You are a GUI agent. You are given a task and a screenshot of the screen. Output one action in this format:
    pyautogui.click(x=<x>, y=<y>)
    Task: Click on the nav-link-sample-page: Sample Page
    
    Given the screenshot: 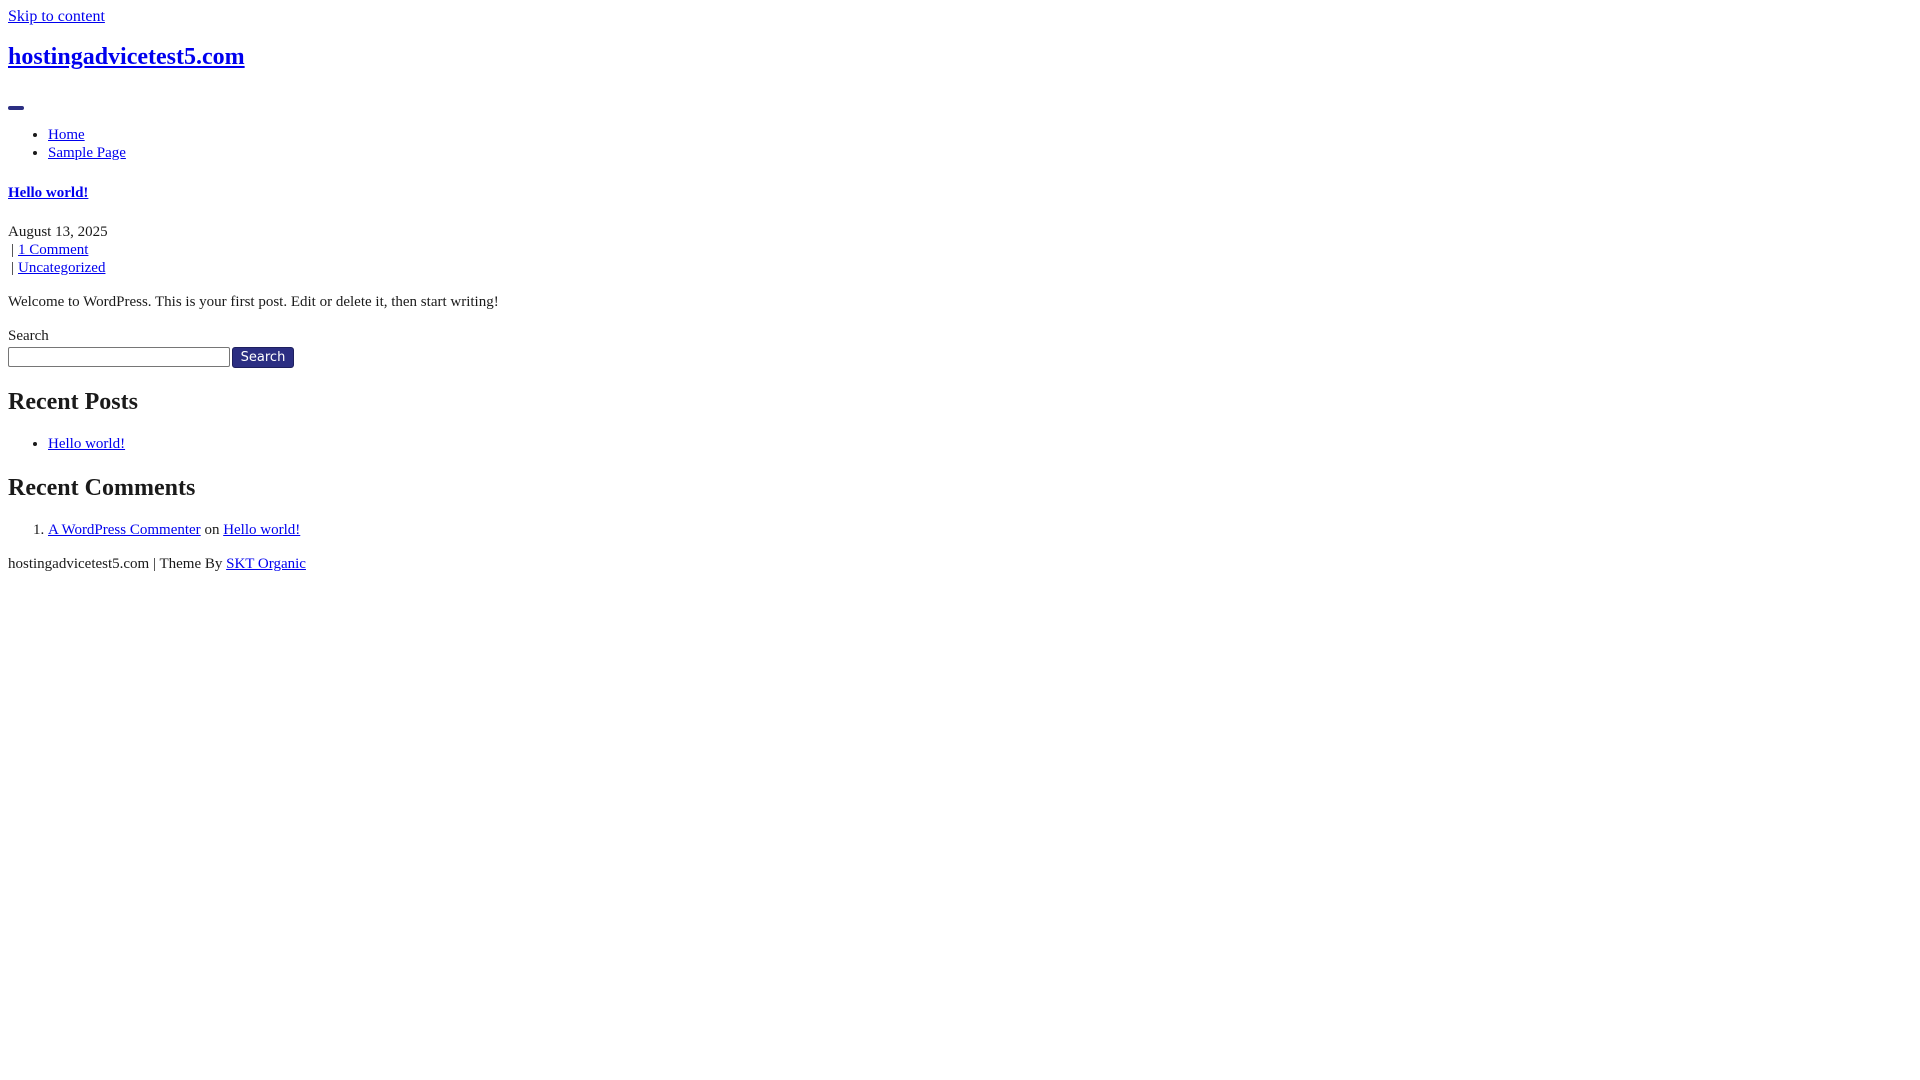 What is the action you would take?
    pyautogui.click(x=87, y=153)
    